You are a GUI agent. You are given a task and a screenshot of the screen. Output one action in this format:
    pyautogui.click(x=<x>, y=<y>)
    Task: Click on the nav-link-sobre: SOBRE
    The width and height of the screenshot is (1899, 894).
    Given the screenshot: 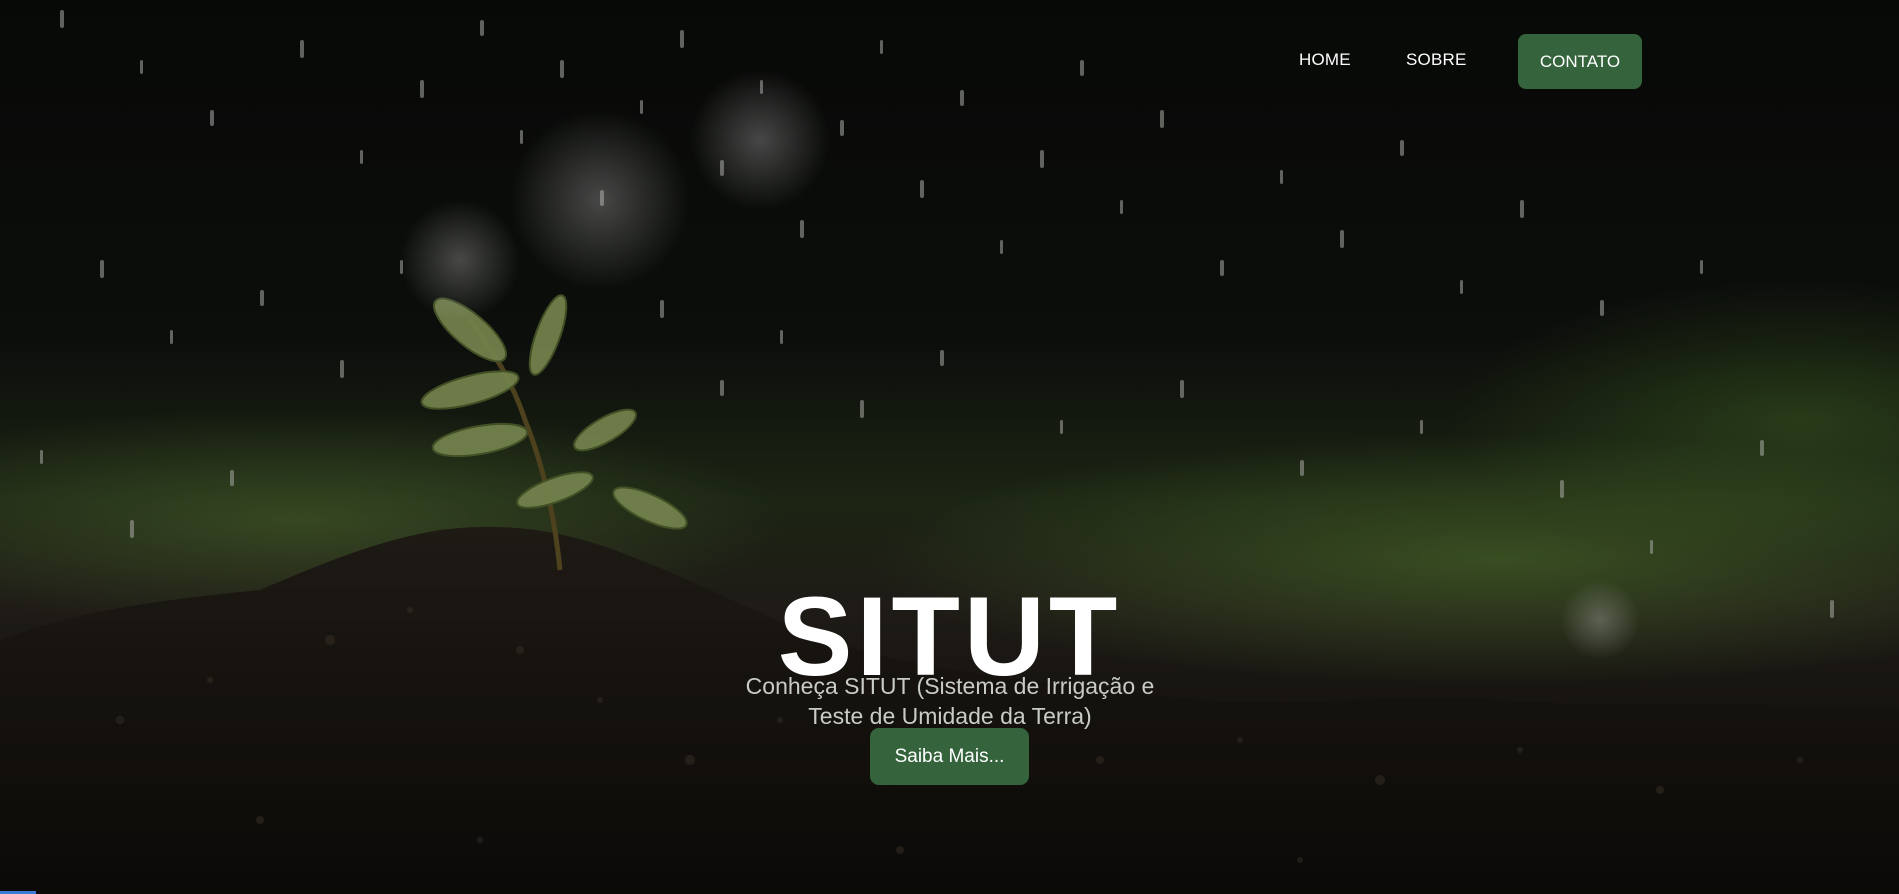 What is the action you would take?
    pyautogui.click(x=1436, y=60)
    